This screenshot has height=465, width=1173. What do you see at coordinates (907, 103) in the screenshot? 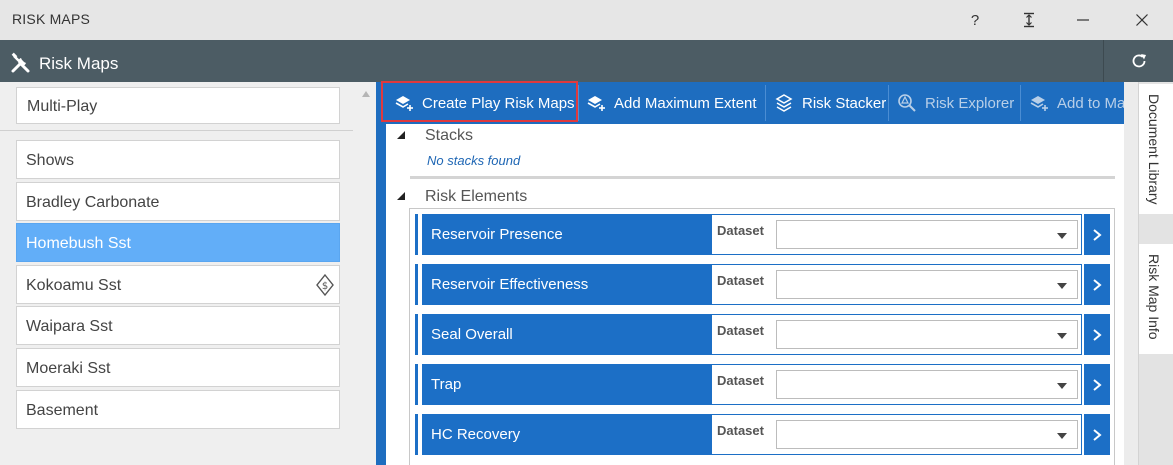
I see `explorer-icon` at bounding box center [907, 103].